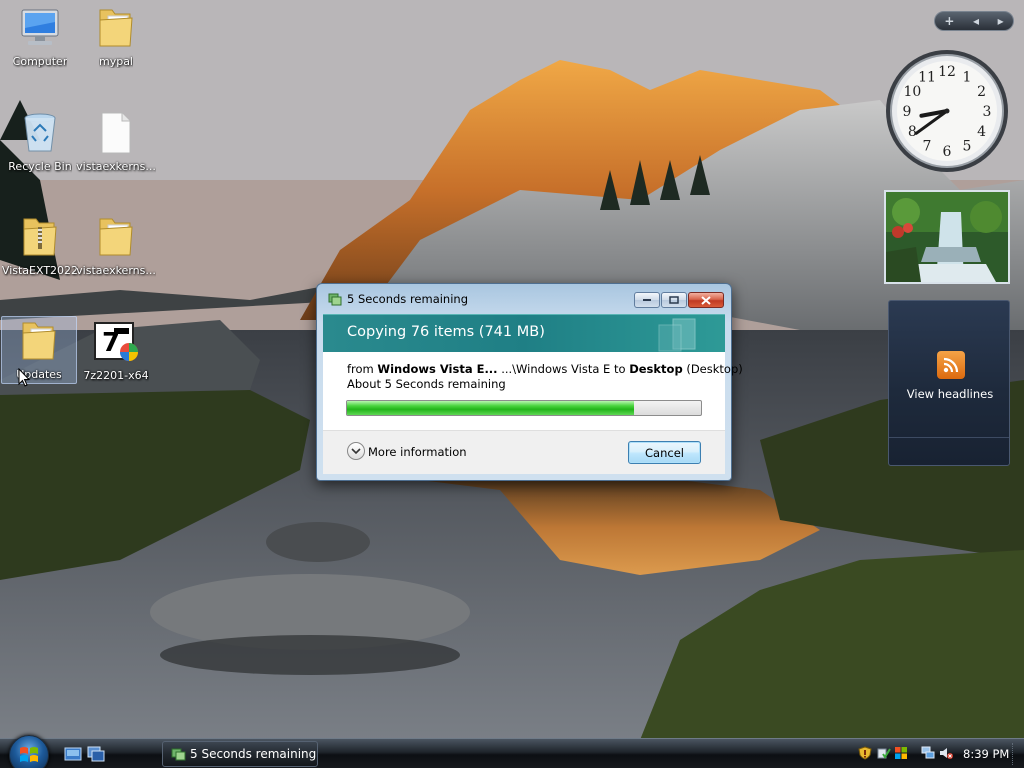  What do you see at coordinates (40, 28) in the screenshot?
I see `computer-icon` at bounding box center [40, 28].